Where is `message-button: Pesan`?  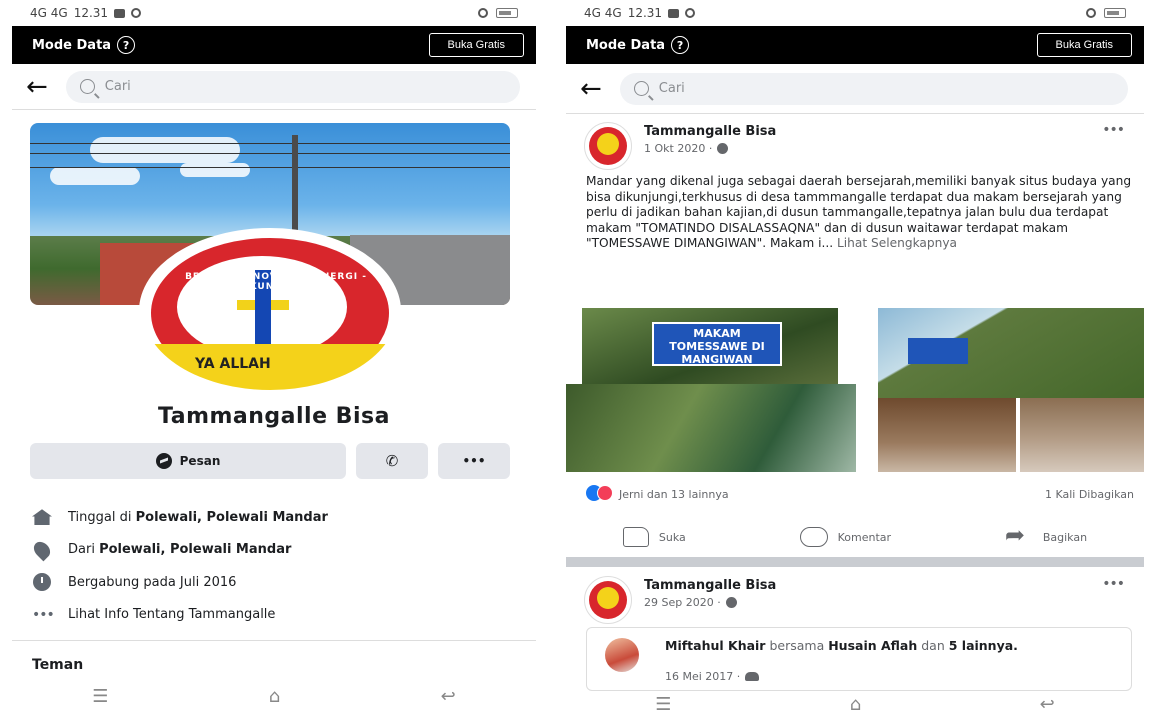 message-button: Pesan is located at coordinates (188, 461).